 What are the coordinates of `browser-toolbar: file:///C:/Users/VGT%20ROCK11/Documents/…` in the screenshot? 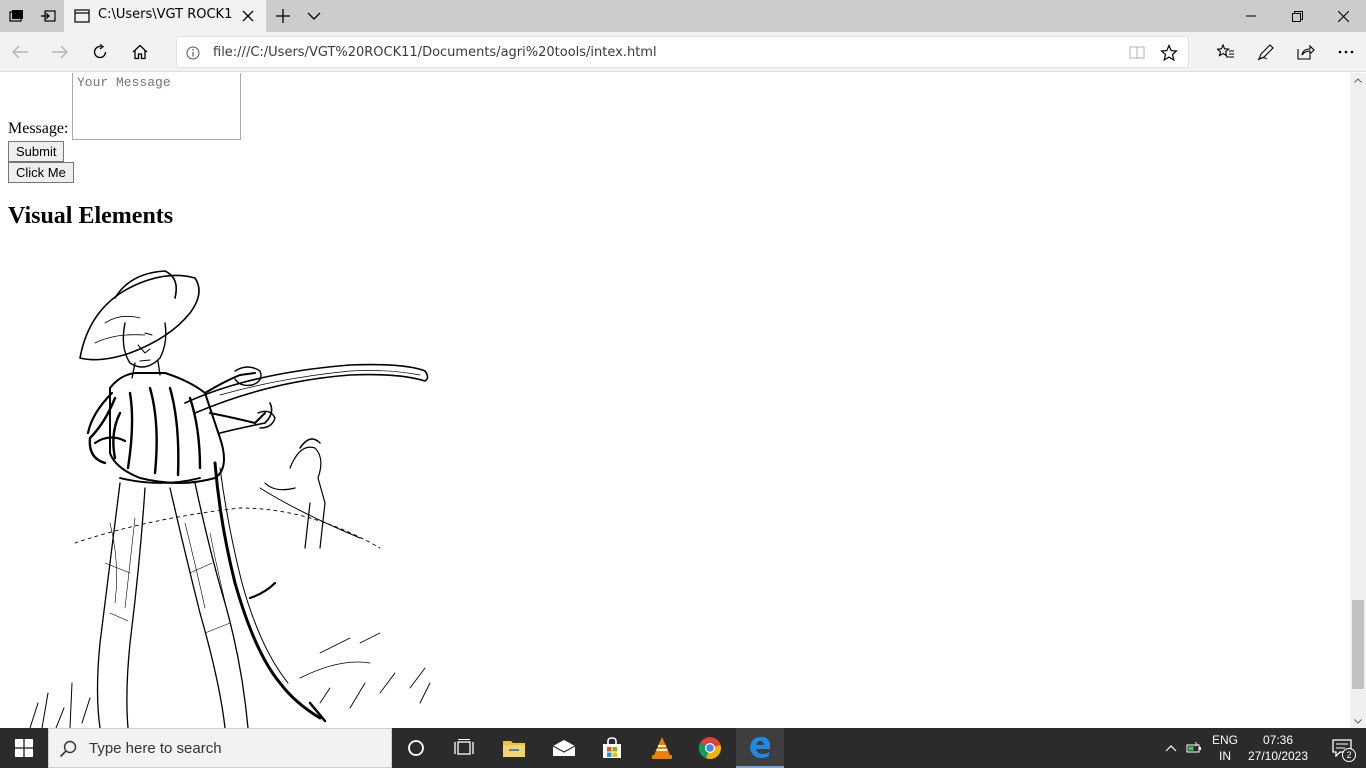 It's located at (683, 52).